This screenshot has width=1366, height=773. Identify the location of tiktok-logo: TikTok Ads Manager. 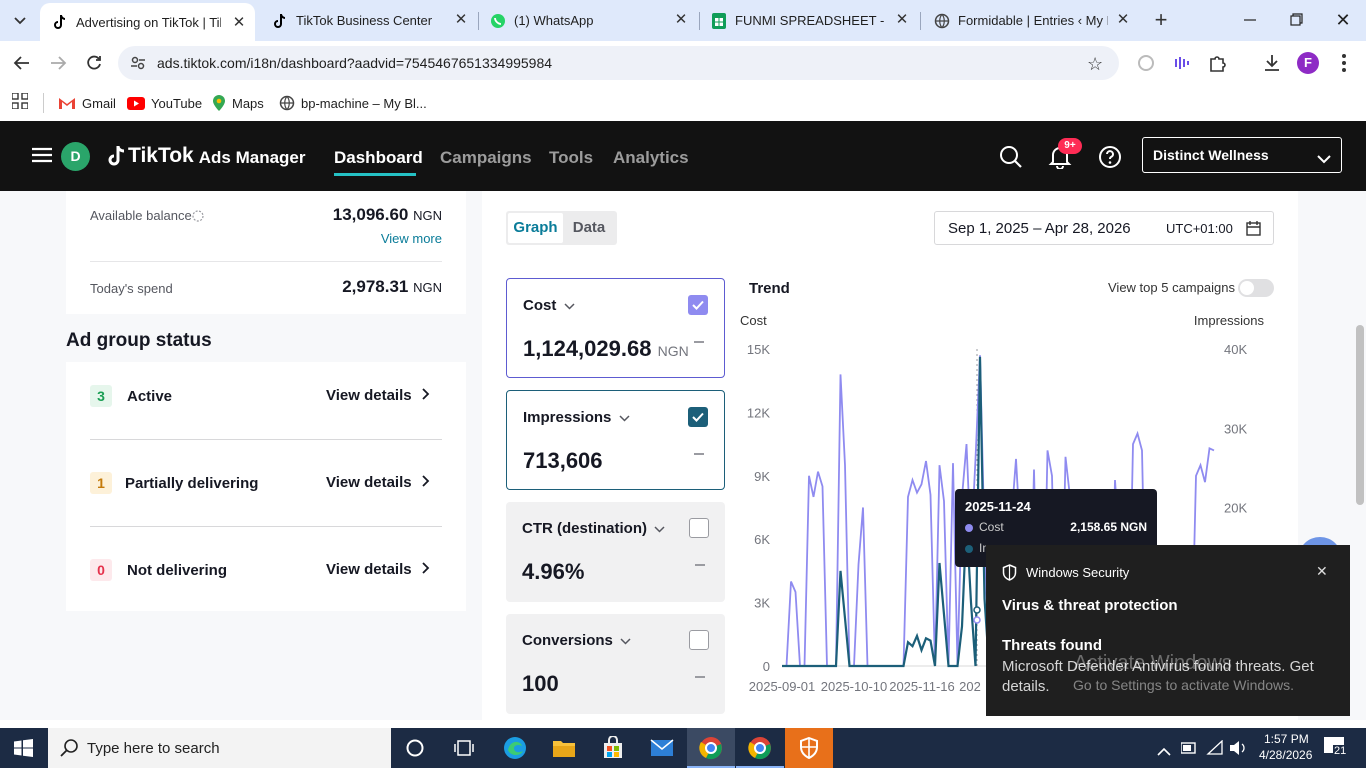
(207, 156).